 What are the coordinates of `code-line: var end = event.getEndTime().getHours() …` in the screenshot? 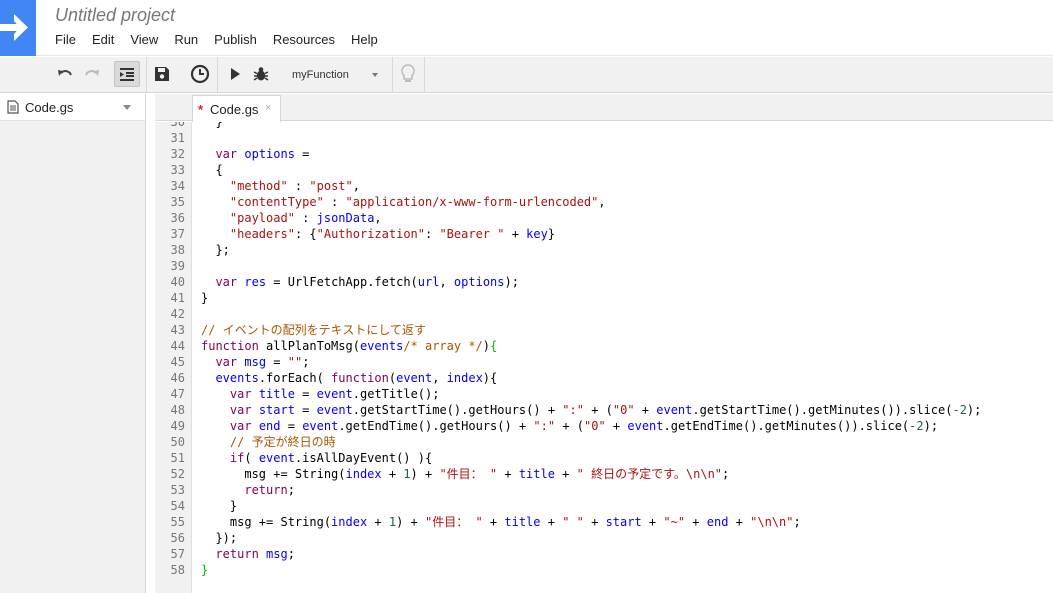 It's located at (569, 426).